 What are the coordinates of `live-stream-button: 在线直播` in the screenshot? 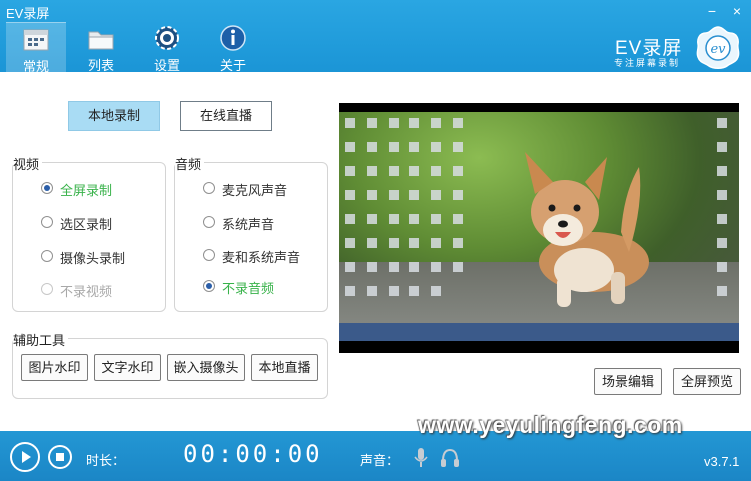 It's located at (226, 116).